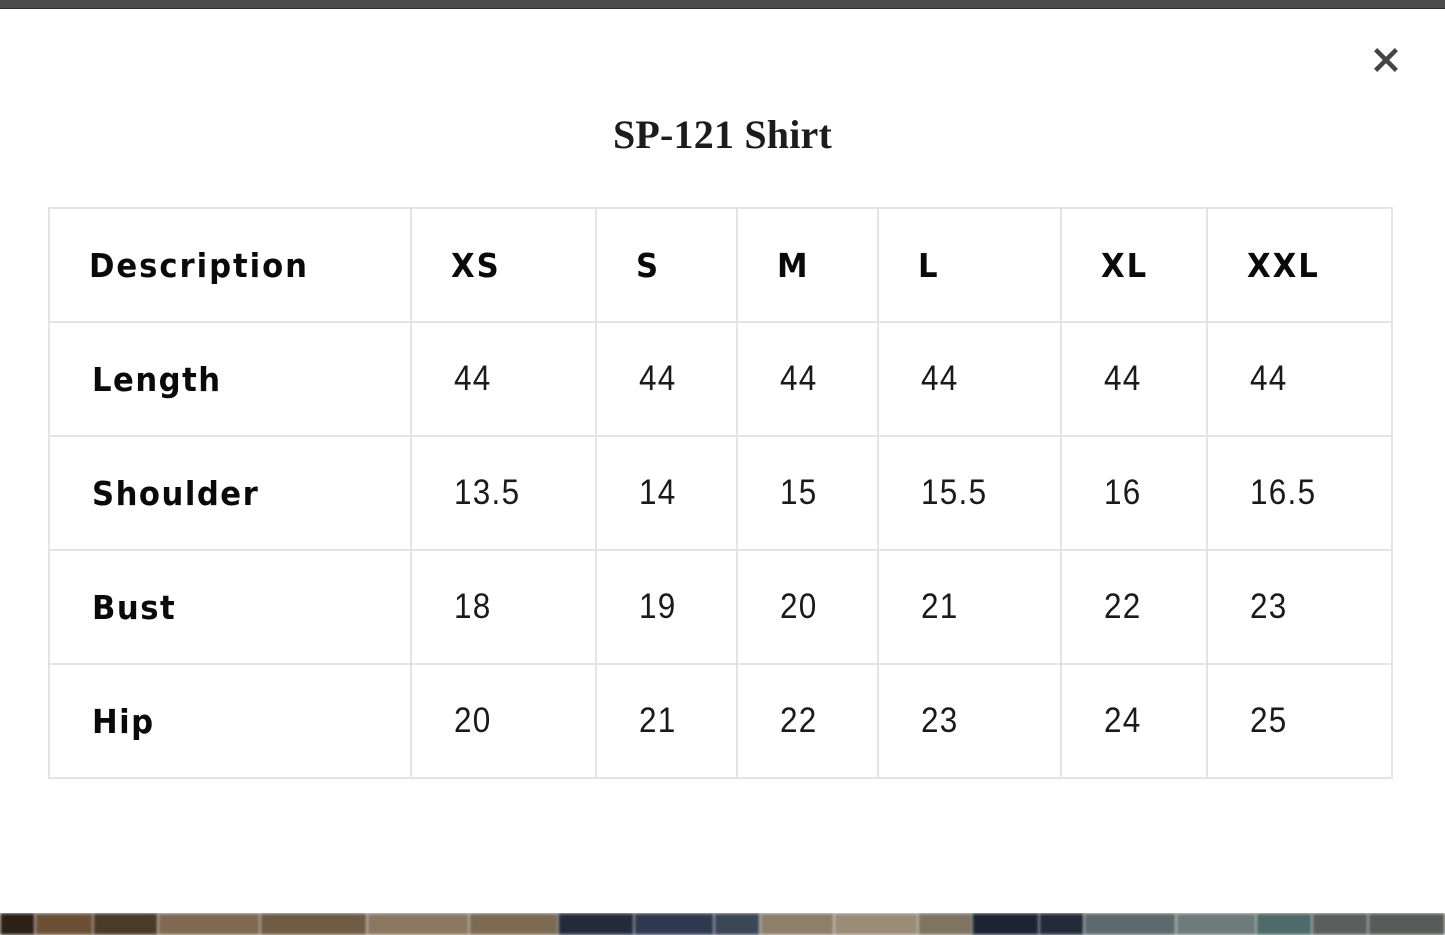 The image size is (1445, 935). I want to click on column-header-description: Description, so click(217, 265).